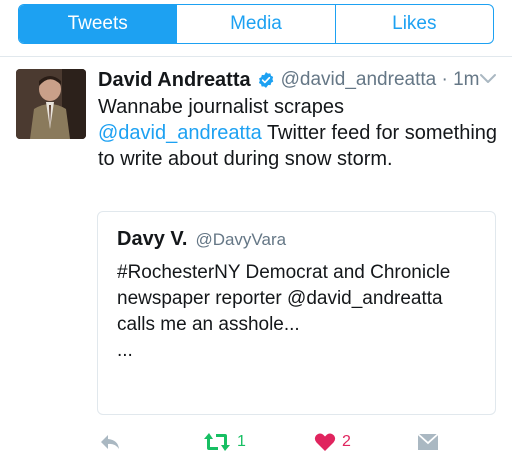 The width and height of the screenshot is (512, 472). What do you see at coordinates (241, 239) in the screenshot?
I see `quoted-author-handle: @DavyVara` at bounding box center [241, 239].